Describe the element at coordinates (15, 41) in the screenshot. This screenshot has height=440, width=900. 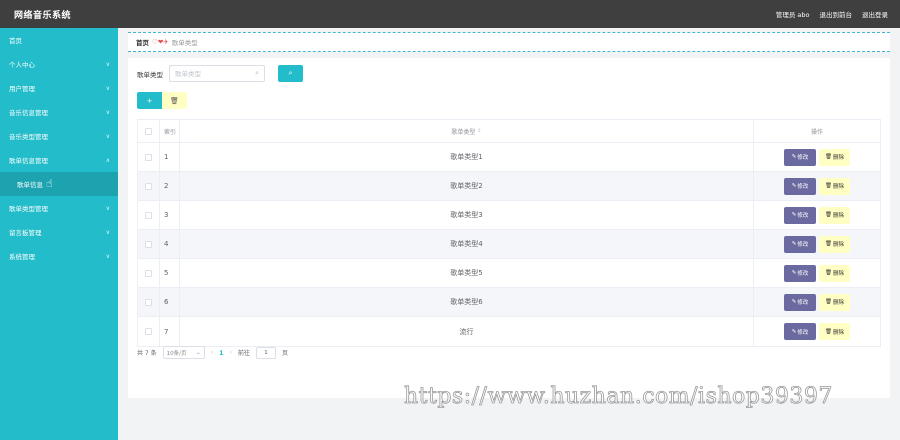
I see `sidebar-item-label: 首页` at that location.